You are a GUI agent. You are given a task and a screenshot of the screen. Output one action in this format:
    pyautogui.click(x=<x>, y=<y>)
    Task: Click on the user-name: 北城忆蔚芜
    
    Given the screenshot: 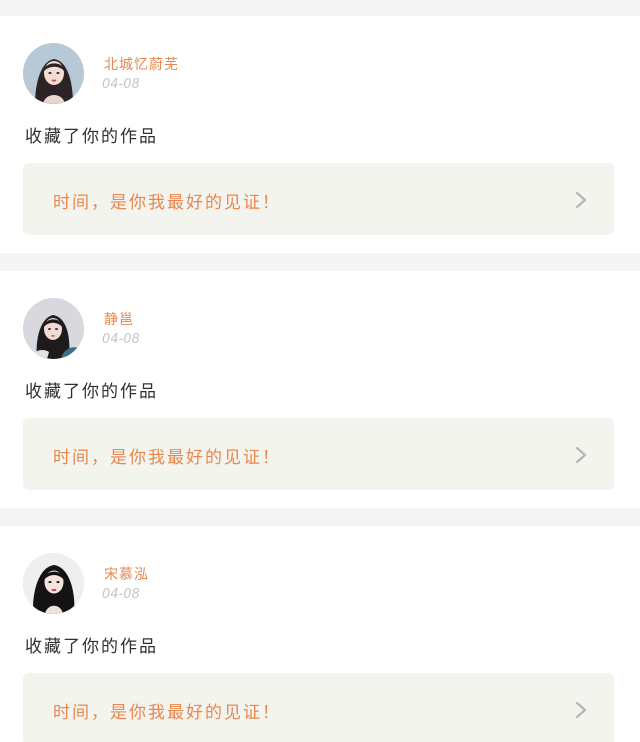 What is the action you would take?
    pyautogui.click(x=141, y=64)
    